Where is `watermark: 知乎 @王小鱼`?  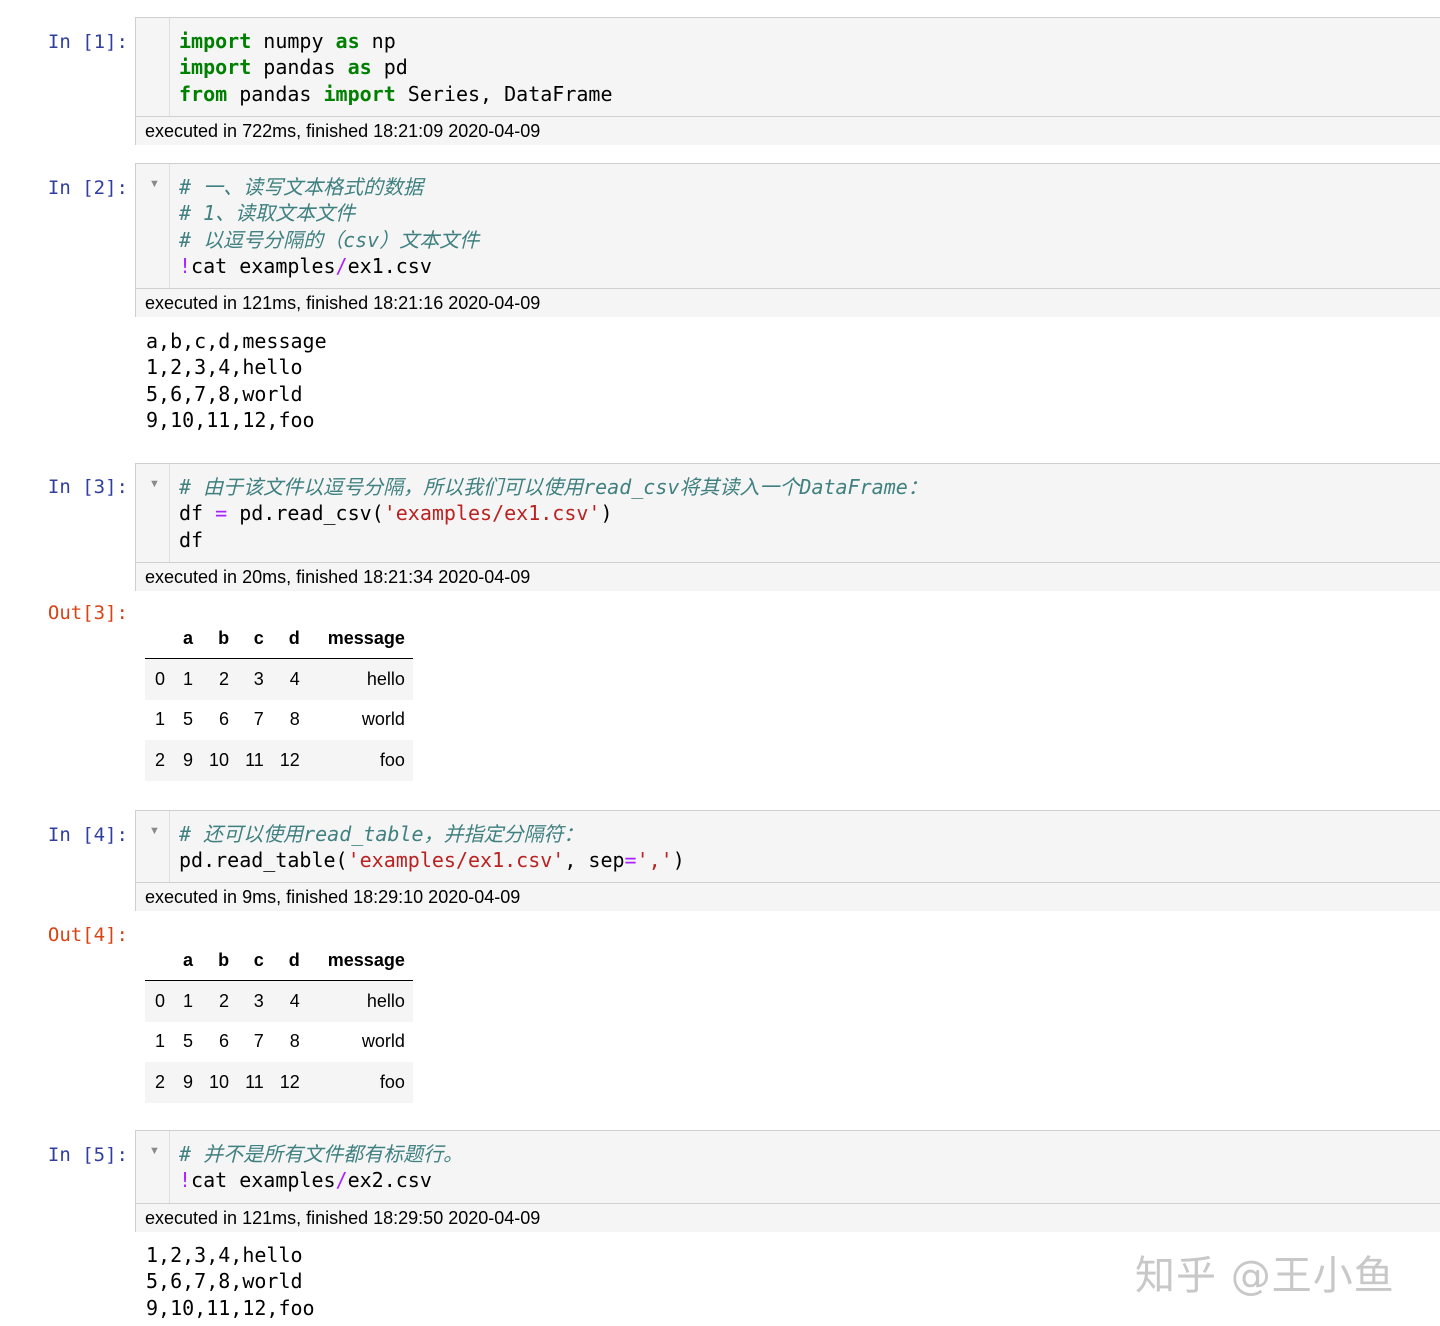
watermark: 知乎 @王小鱼 is located at coordinates (1265, 1276).